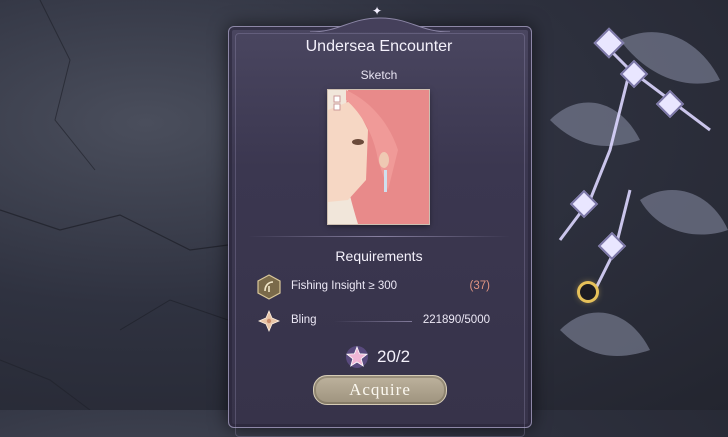 Image resolution: width=728 pixels, height=437 pixels. I want to click on sketch-image, so click(378, 157).